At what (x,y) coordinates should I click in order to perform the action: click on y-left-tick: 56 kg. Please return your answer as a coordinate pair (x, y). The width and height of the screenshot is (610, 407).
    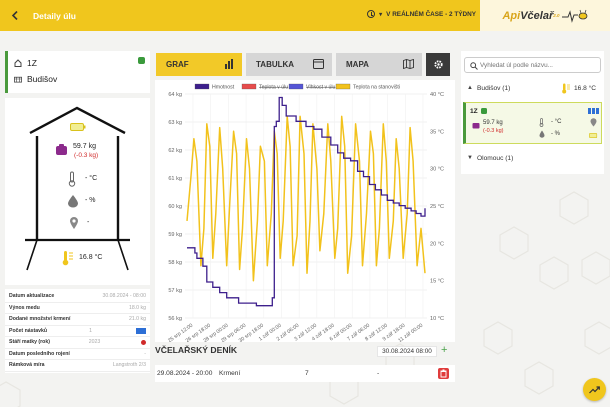
    Looking at the image, I should click on (175, 319).